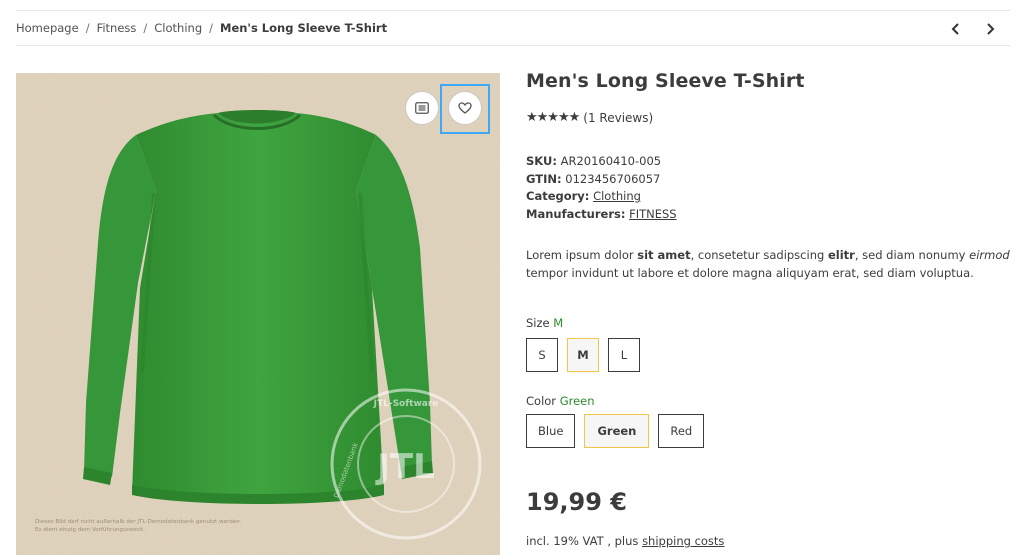  What do you see at coordinates (601, 213) in the screenshot?
I see `manufacturer-row: Manufacturers: FITNESS` at bounding box center [601, 213].